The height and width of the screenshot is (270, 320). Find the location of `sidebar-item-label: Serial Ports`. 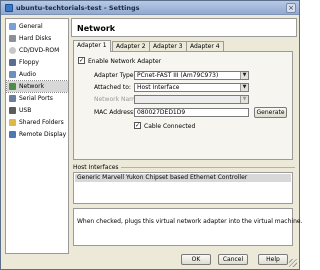

sidebar-item-label: Serial Ports is located at coordinates (36, 98).